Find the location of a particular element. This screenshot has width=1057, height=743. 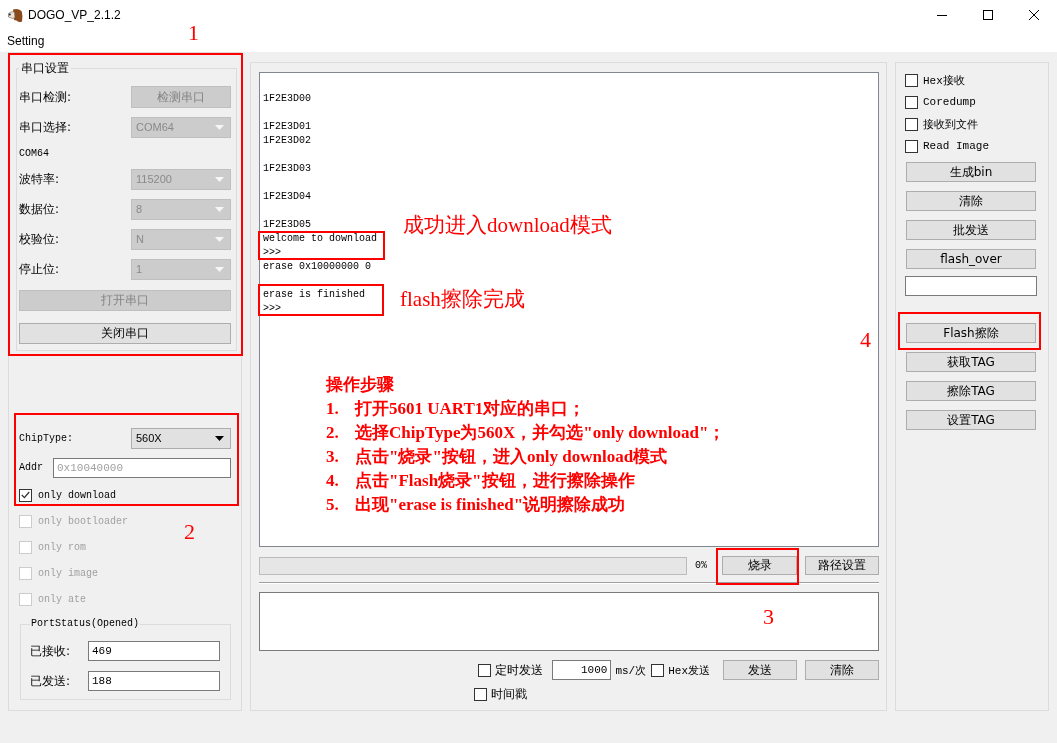

step-number: 1. is located at coordinates (333, 409).